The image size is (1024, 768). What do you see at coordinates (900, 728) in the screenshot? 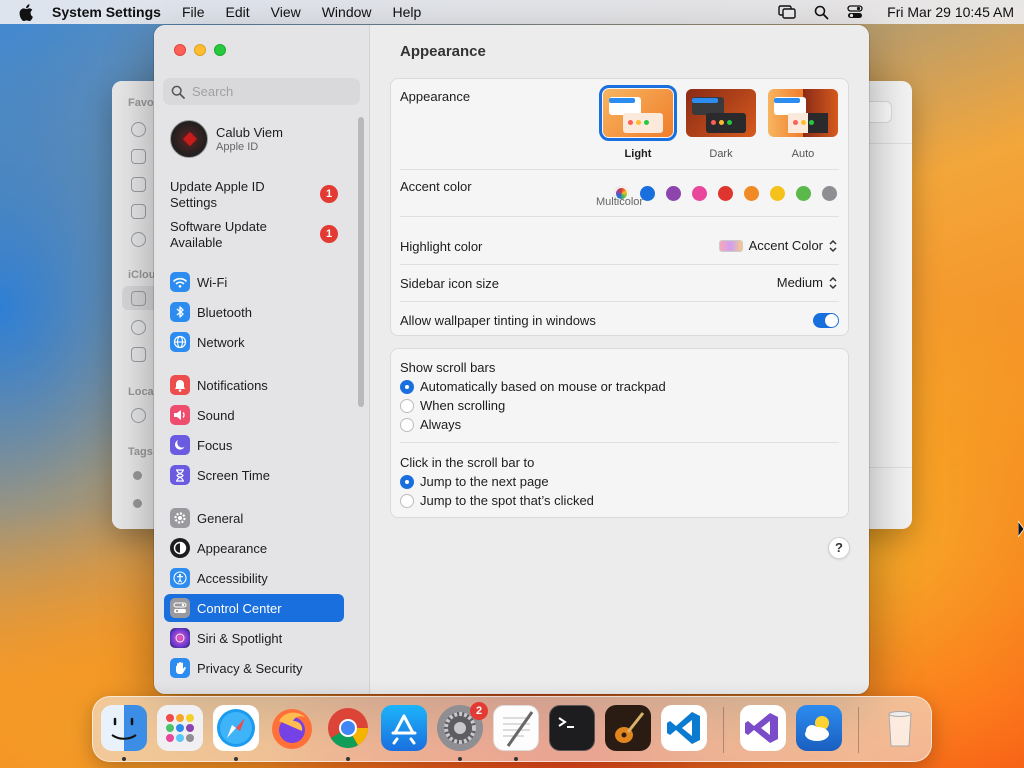
I see `trash-icon` at bounding box center [900, 728].